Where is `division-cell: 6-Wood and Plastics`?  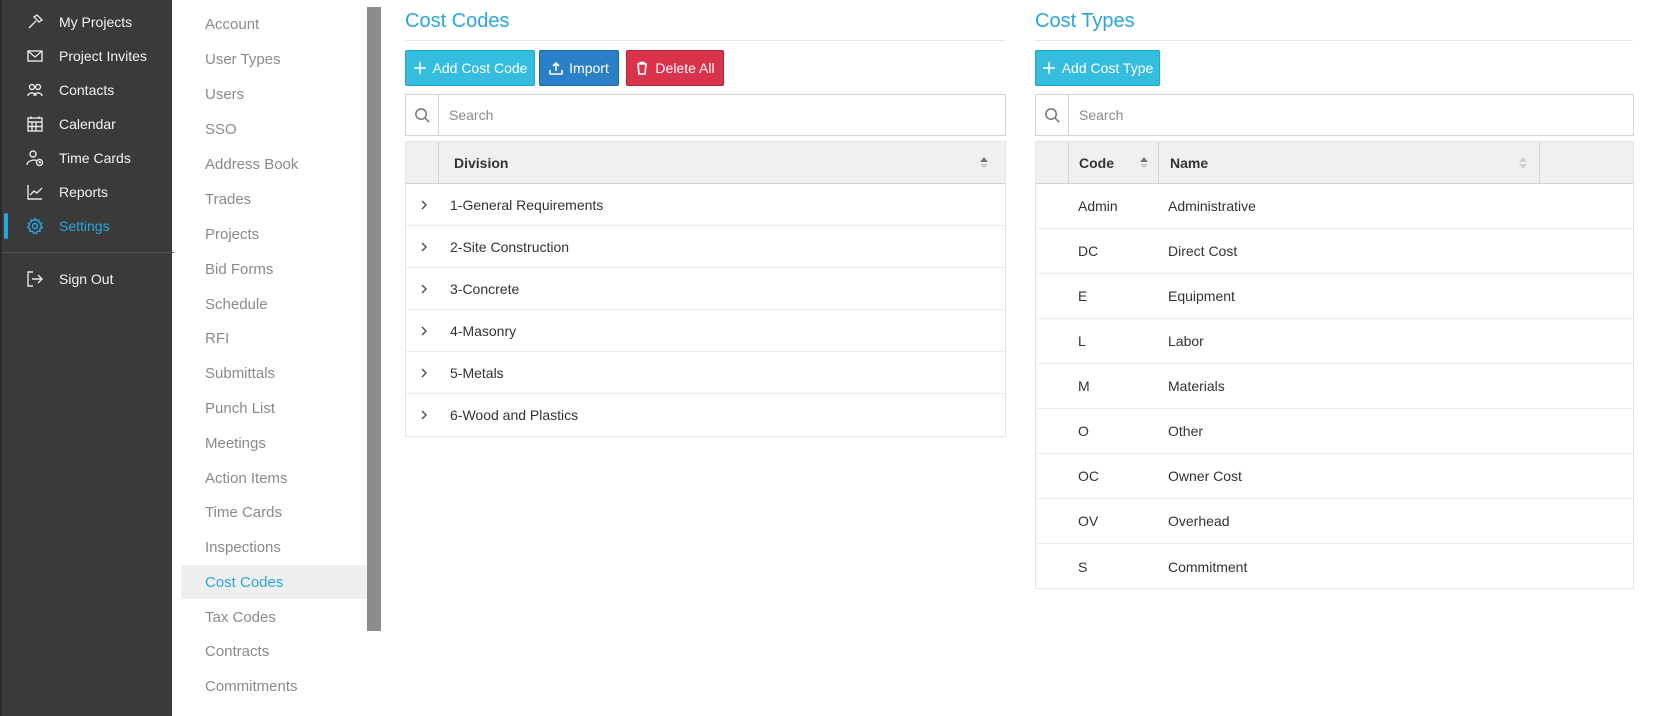
division-cell: 6-Wood and Plastics is located at coordinates (514, 415).